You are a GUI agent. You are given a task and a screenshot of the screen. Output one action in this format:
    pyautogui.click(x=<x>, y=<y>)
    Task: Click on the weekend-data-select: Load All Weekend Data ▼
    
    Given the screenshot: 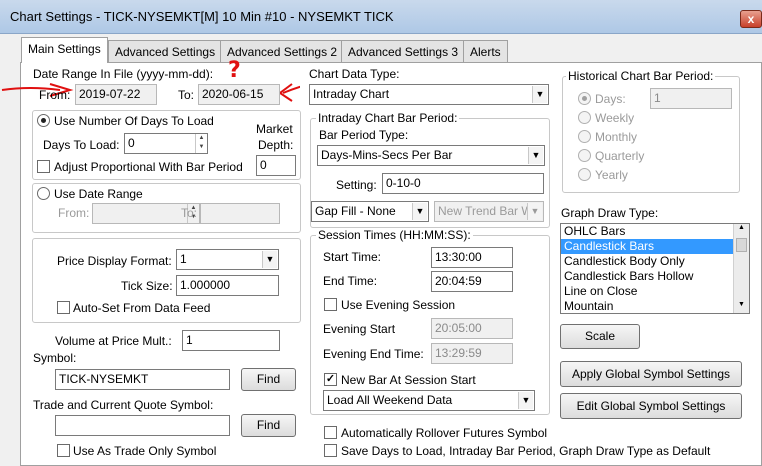 What is the action you would take?
    pyautogui.click(x=429, y=400)
    